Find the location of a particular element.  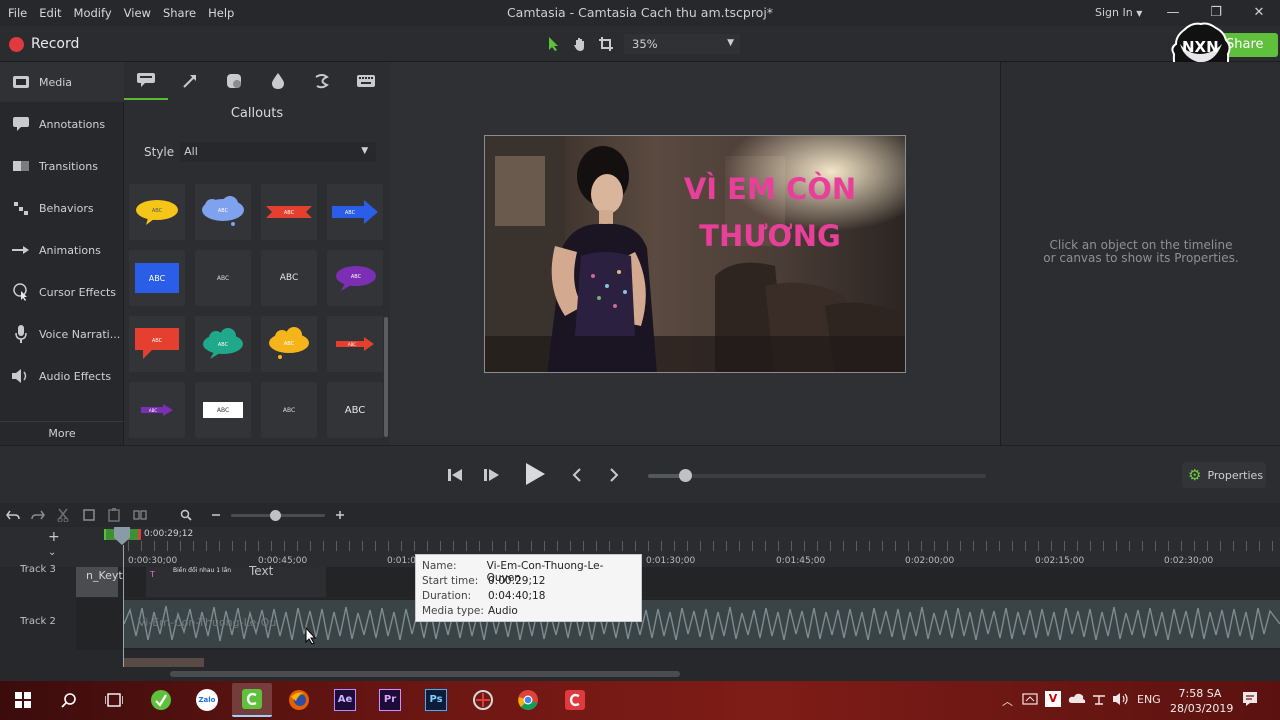

track-3-clip-keyframe: n_Keyt is located at coordinates (99, 582).